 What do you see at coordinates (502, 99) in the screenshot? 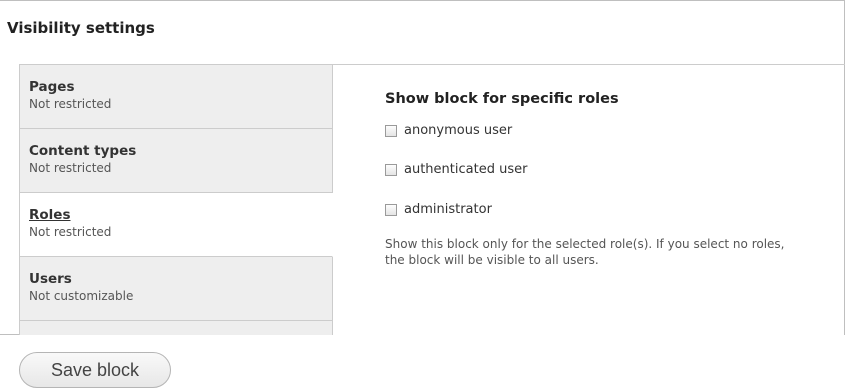
I see `pane-heading: Show block for specific roles` at bounding box center [502, 99].